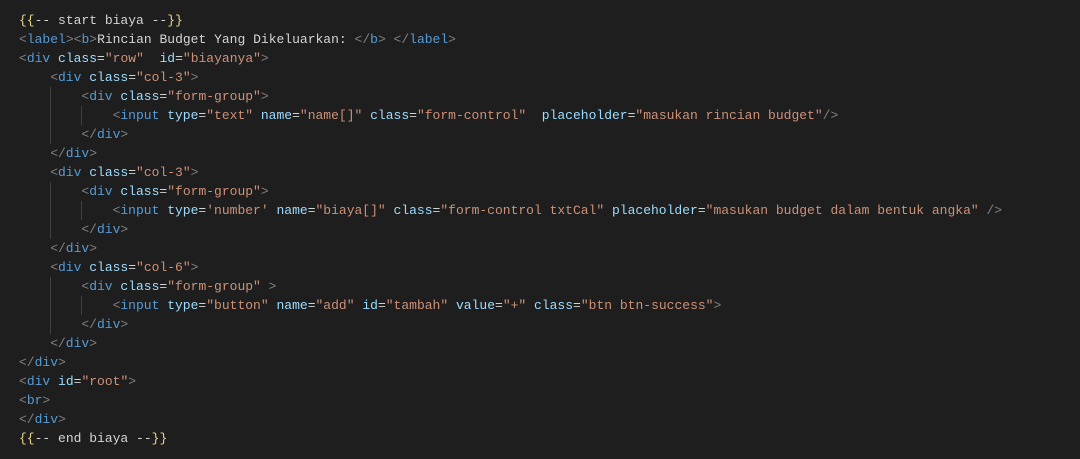 The width and height of the screenshot is (1080, 459). What do you see at coordinates (510, 267) in the screenshot?
I see `code-line: < div class = "col-6" >` at bounding box center [510, 267].